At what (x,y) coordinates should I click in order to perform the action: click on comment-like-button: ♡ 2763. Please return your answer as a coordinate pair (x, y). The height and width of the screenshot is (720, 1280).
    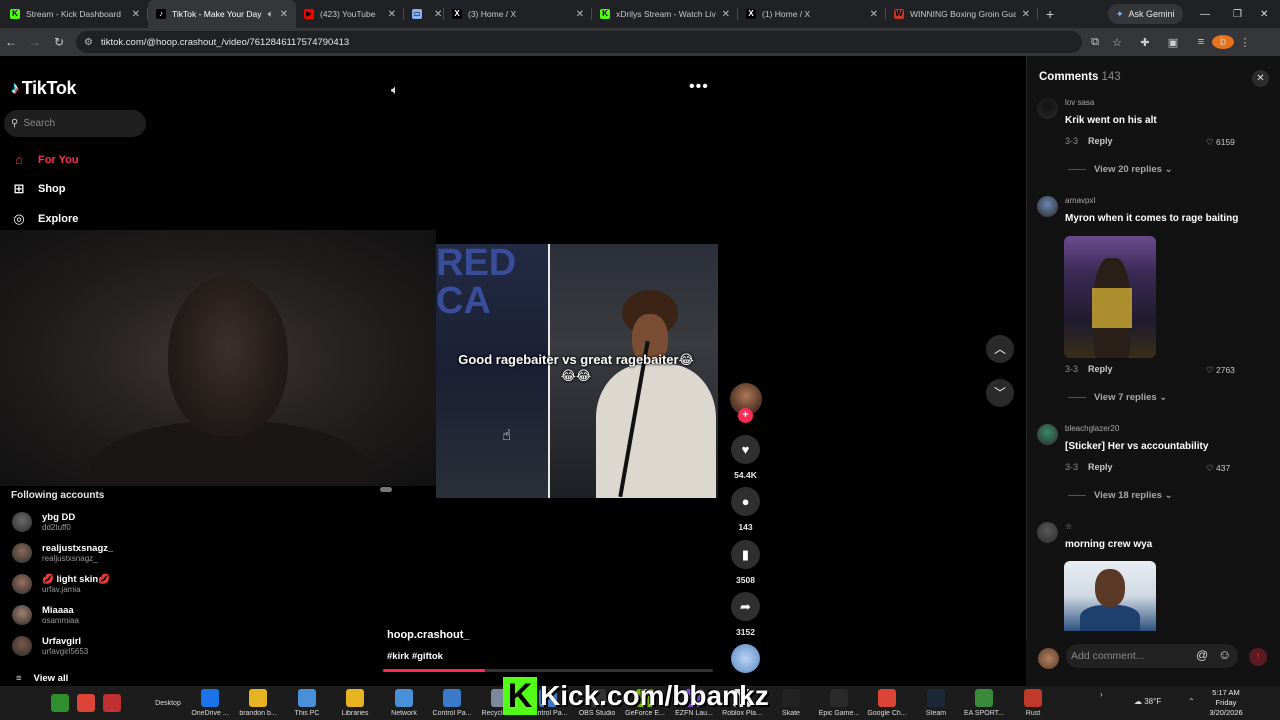
    Looking at the image, I should click on (1220, 370).